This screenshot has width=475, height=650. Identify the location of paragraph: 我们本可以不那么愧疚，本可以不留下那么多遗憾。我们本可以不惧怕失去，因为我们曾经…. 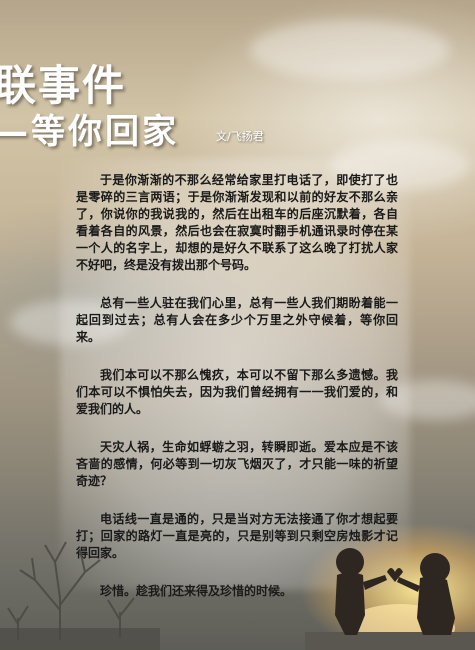
(237, 392).